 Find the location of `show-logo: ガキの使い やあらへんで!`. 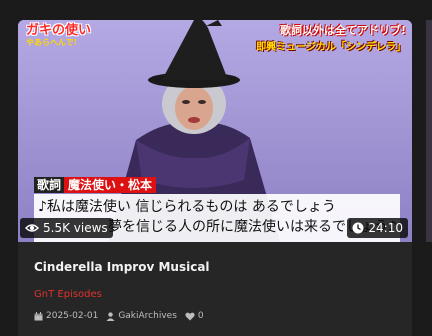

show-logo: ガキの使い やあらへんで! is located at coordinates (58, 35).